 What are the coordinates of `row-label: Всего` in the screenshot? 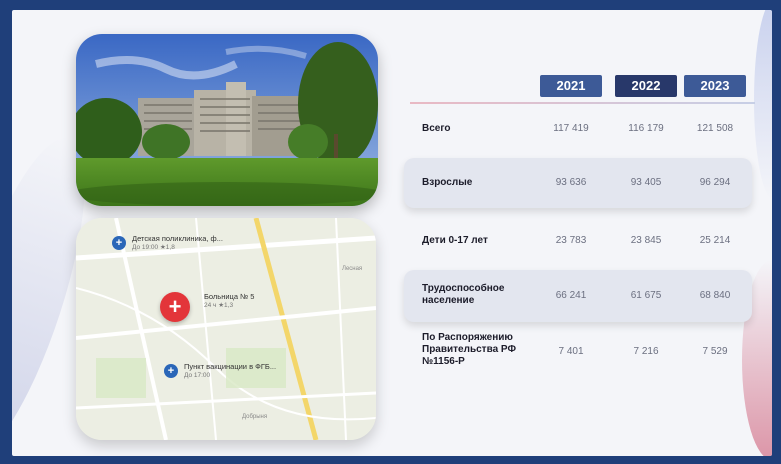 It's located at (436, 128).